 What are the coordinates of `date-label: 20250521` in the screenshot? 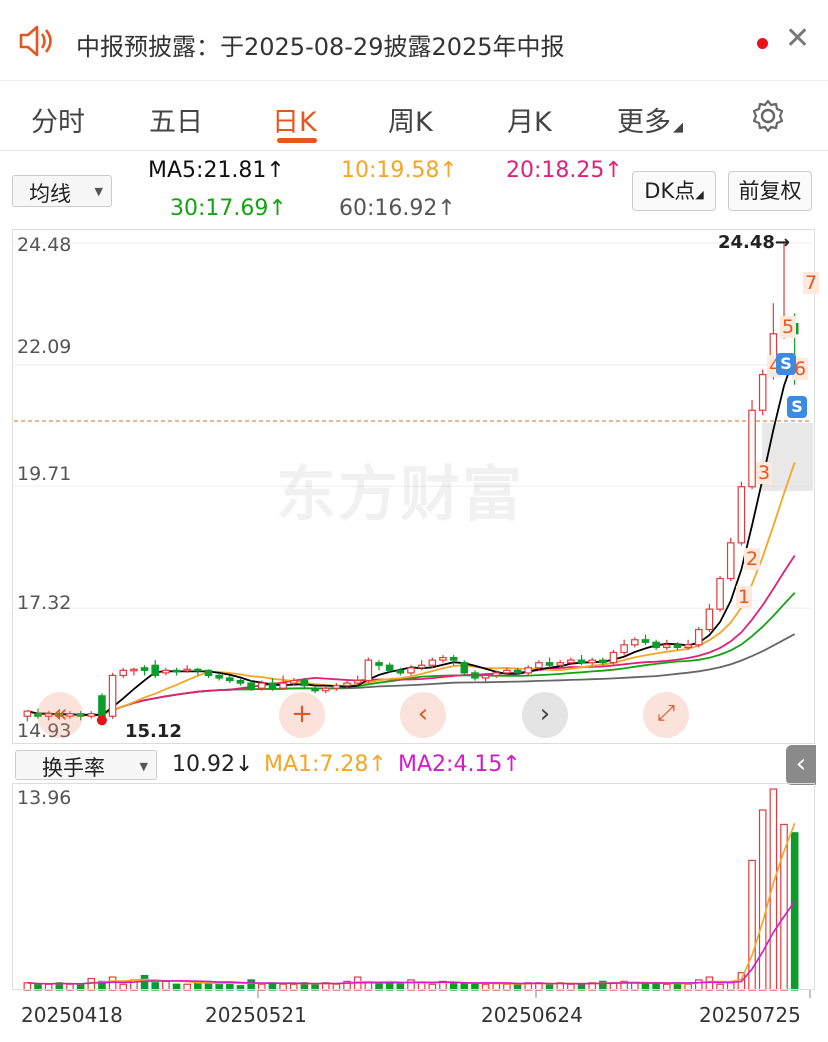 It's located at (256, 1015).